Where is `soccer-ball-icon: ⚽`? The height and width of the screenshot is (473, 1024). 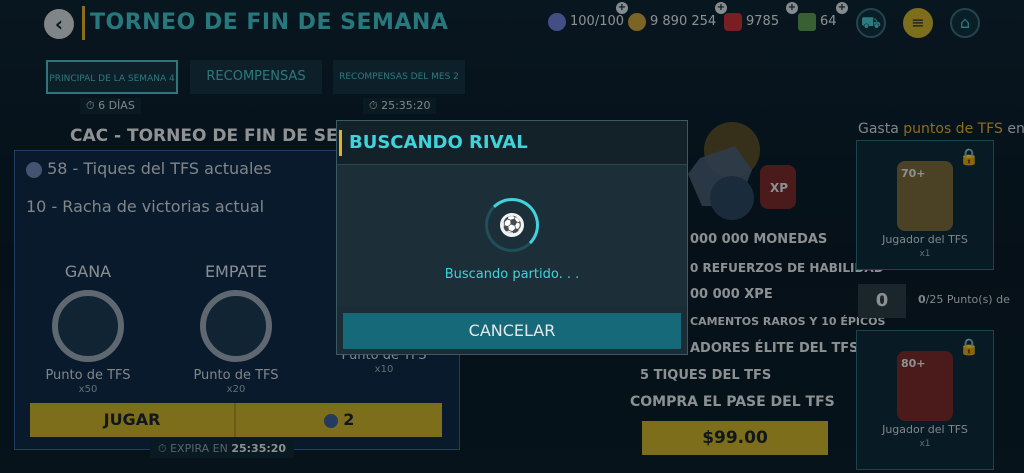 soccer-ball-icon: ⚽ is located at coordinates (512, 225).